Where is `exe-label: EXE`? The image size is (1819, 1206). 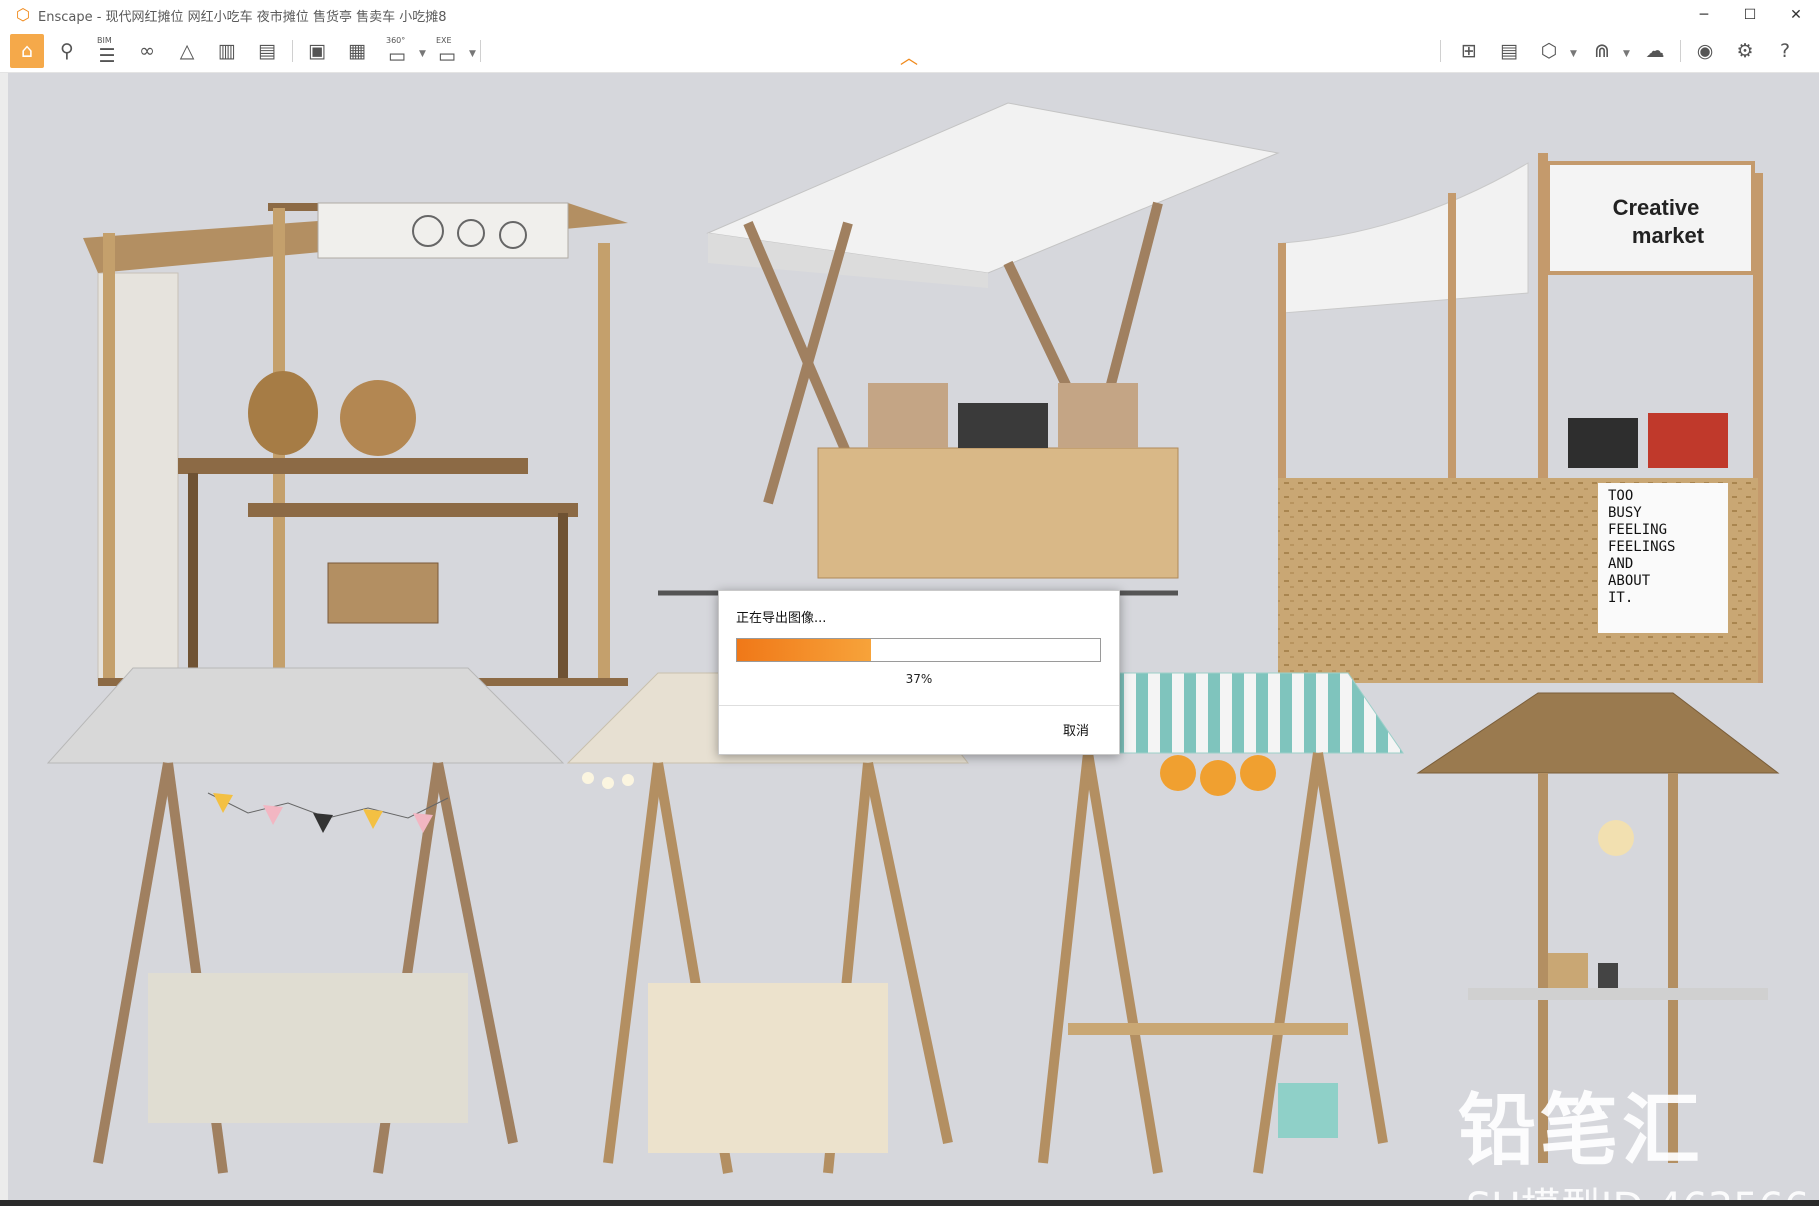 exe-label: EXE is located at coordinates (444, 40).